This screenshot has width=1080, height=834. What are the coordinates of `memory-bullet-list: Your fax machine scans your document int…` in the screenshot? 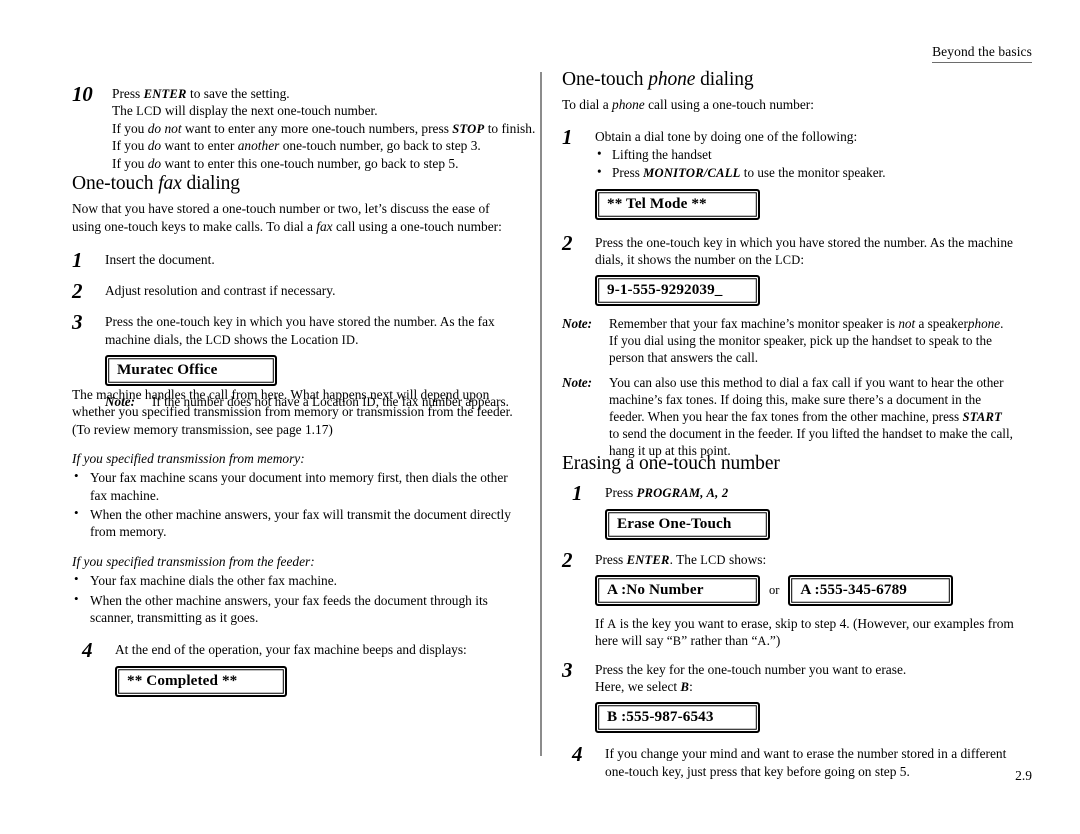 It's located at (296, 504).